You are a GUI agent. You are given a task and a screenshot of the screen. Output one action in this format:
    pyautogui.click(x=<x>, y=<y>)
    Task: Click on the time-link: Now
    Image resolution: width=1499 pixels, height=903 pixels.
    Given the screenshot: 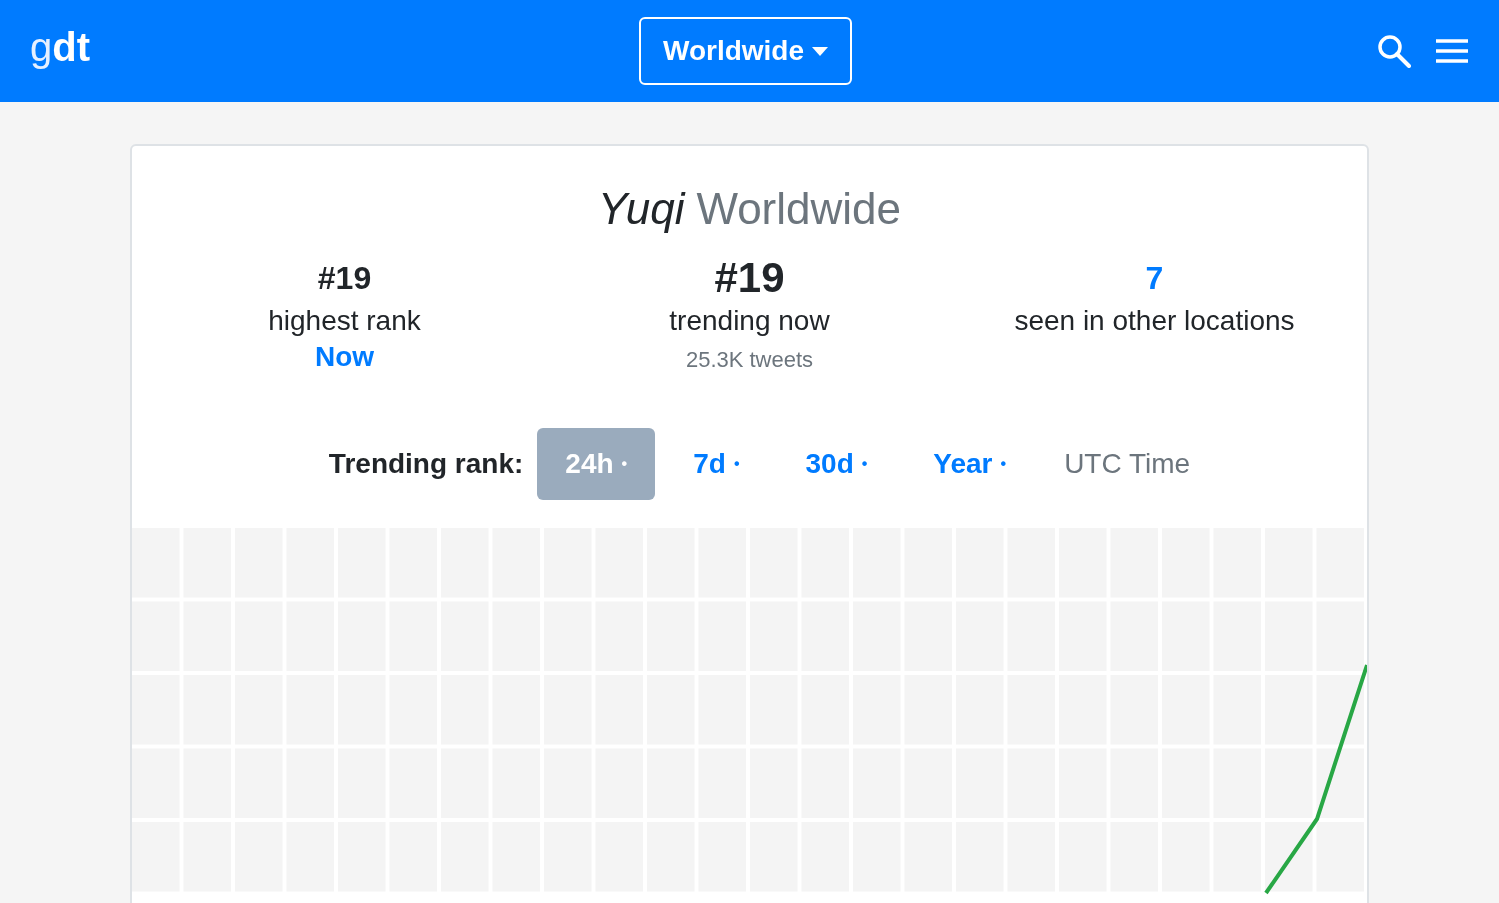 What is the action you would take?
    pyautogui.click(x=344, y=357)
    